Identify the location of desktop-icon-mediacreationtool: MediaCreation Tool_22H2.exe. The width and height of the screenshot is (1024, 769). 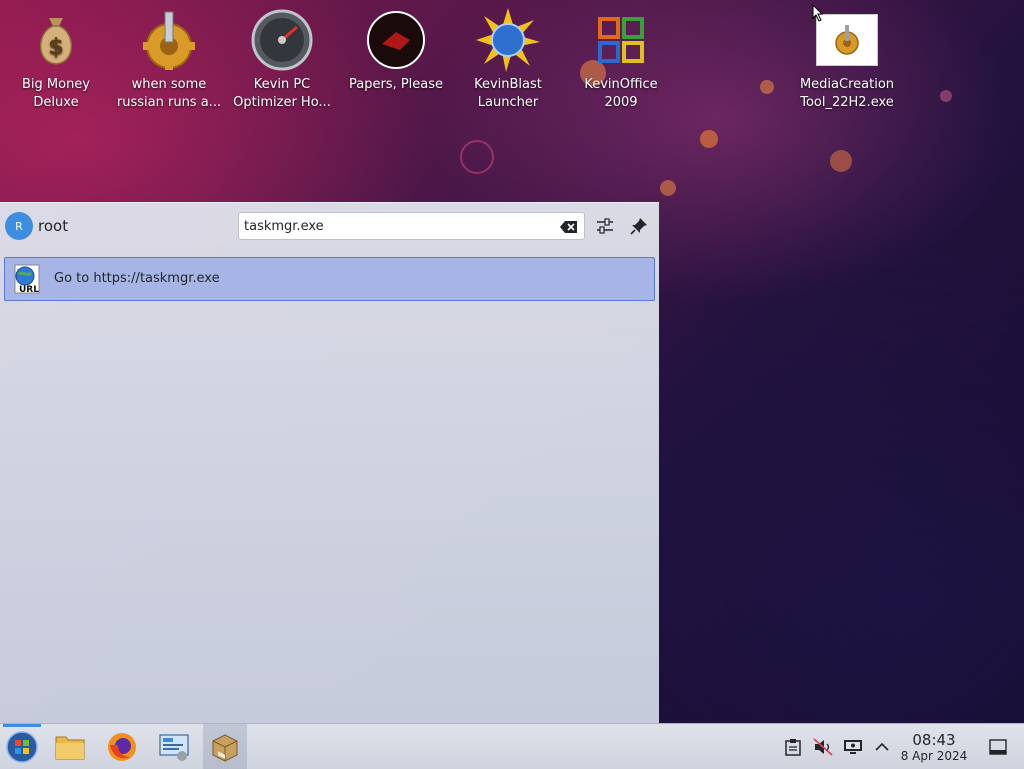
(847, 60).